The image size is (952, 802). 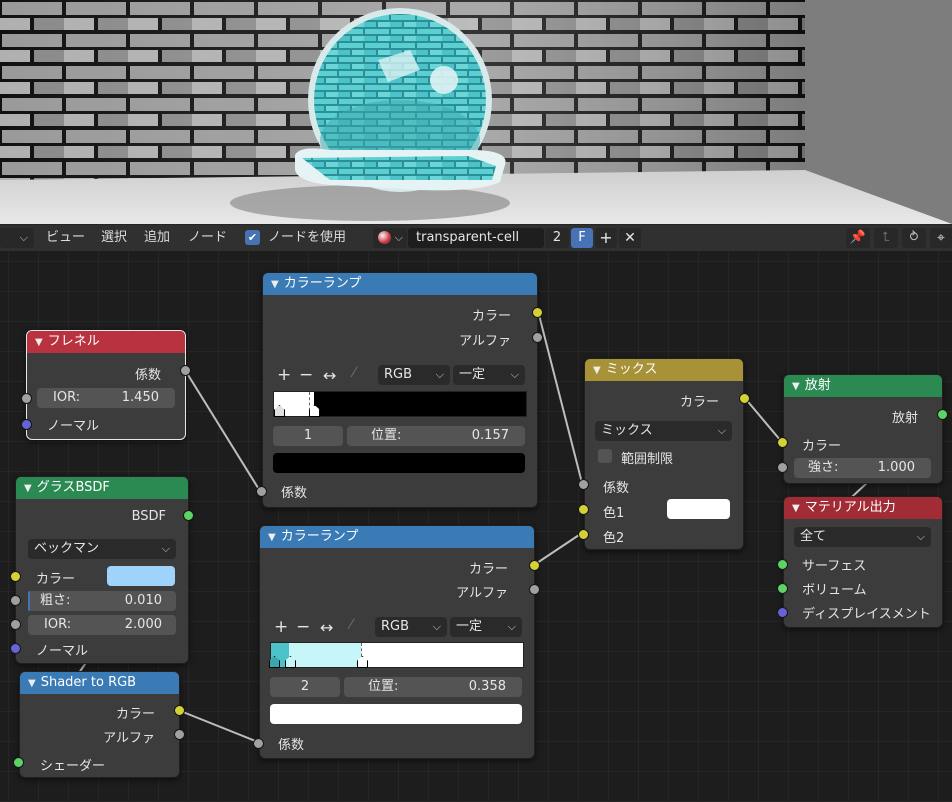 What do you see at coordinates (188, 515) in the screenshot?
I see `glass-bsdf-socket` at bounding box center [188, 515].